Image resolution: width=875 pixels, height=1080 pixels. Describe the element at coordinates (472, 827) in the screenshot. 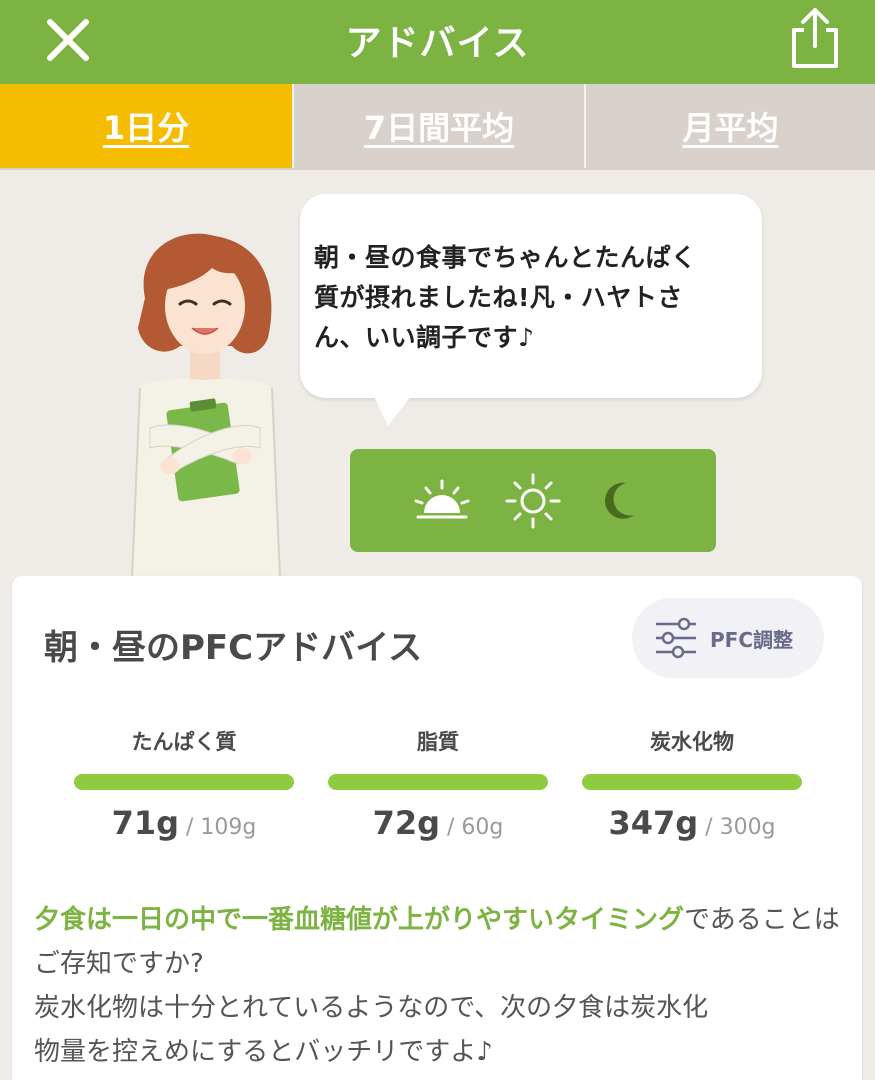

I see `nutrient-target: / 60g` at that location.